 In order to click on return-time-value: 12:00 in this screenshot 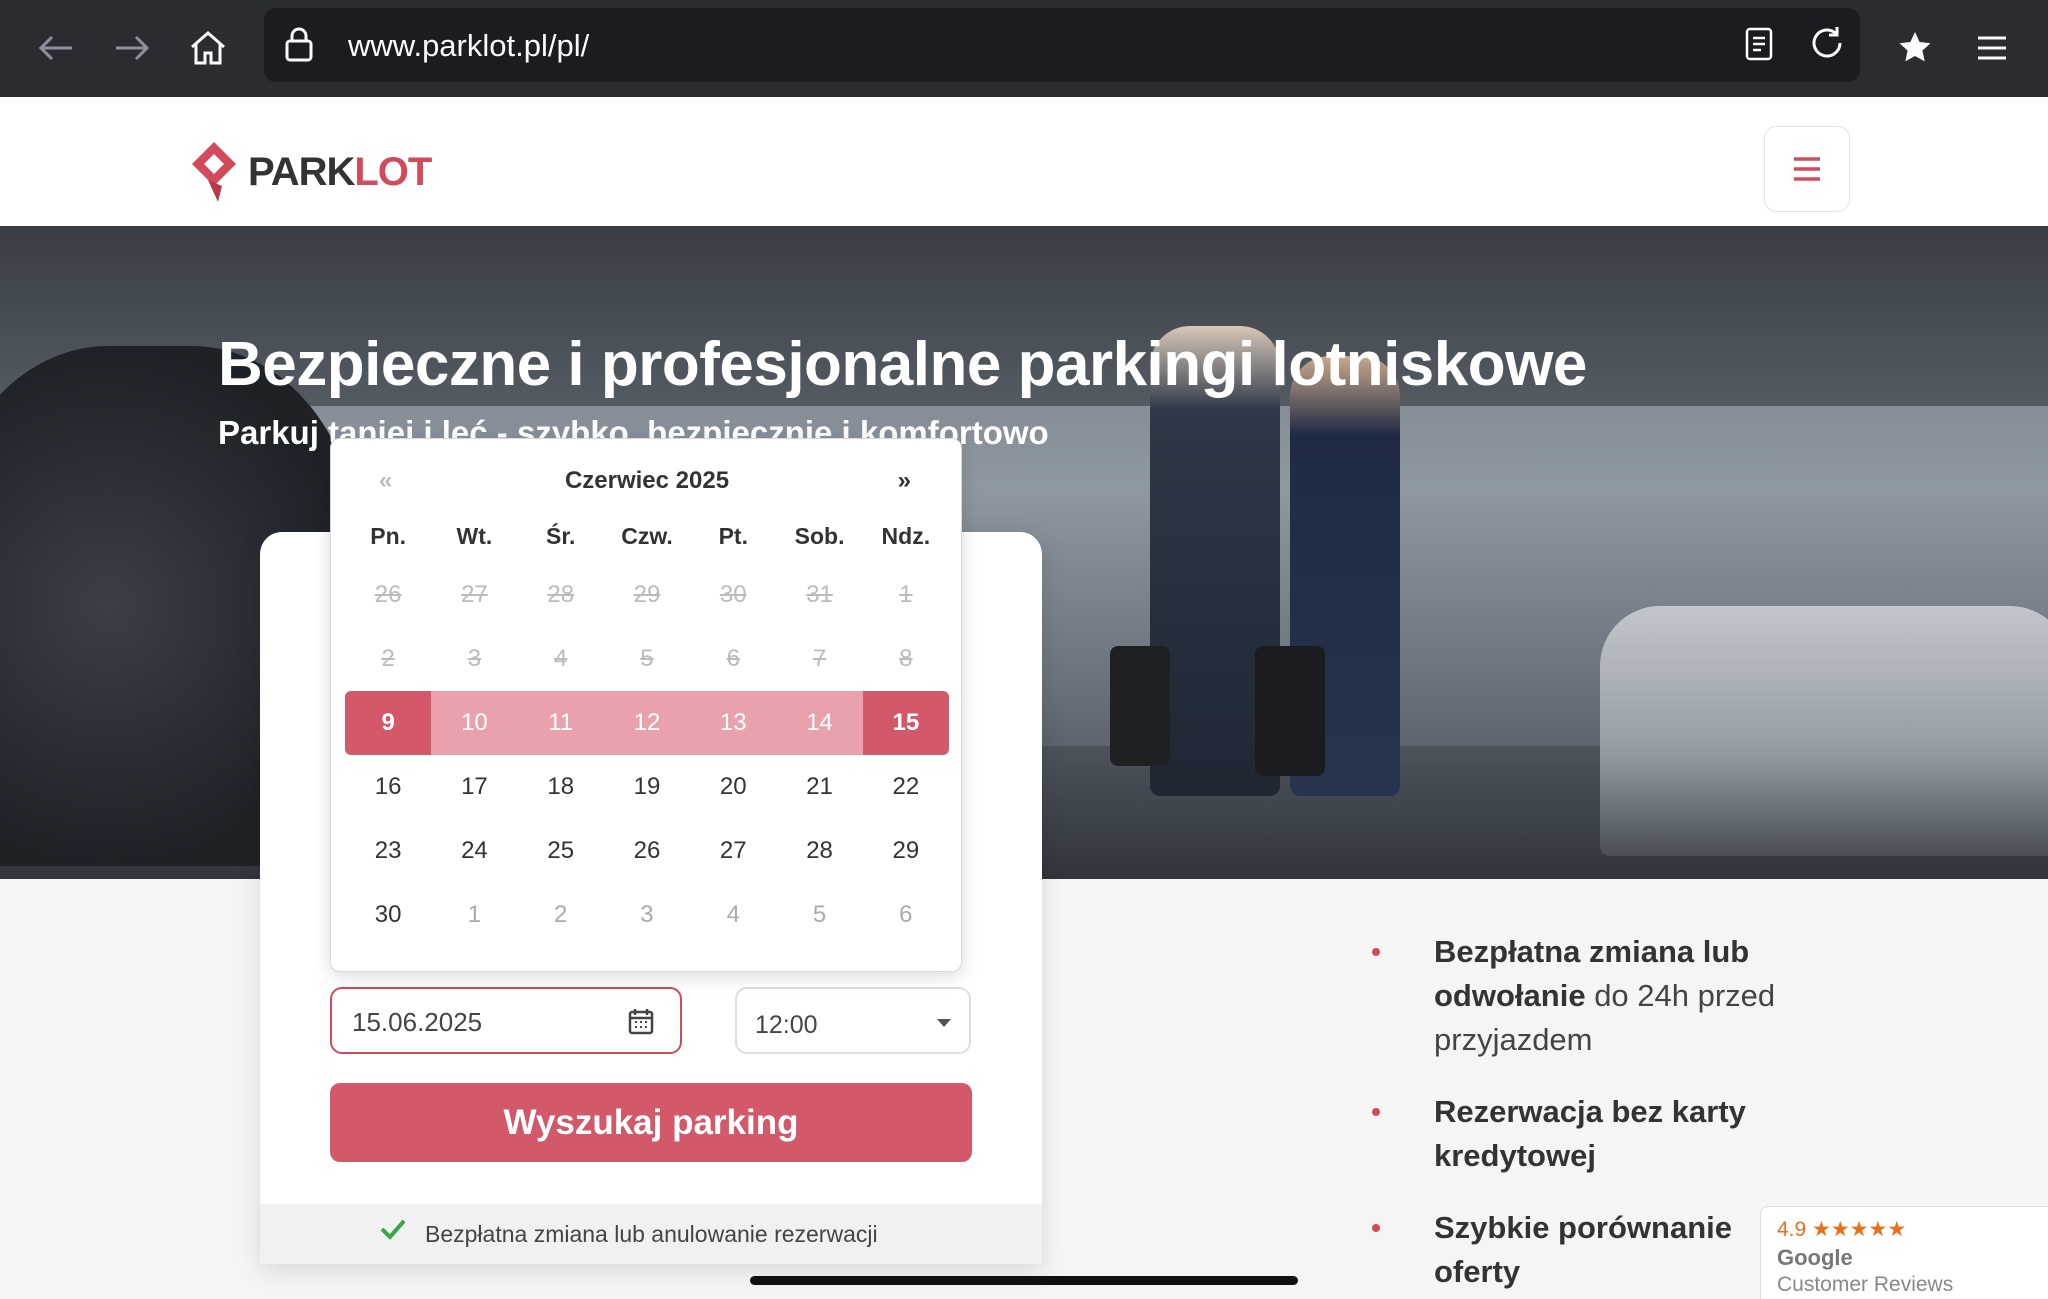, I will do `click(786, 1025)`.